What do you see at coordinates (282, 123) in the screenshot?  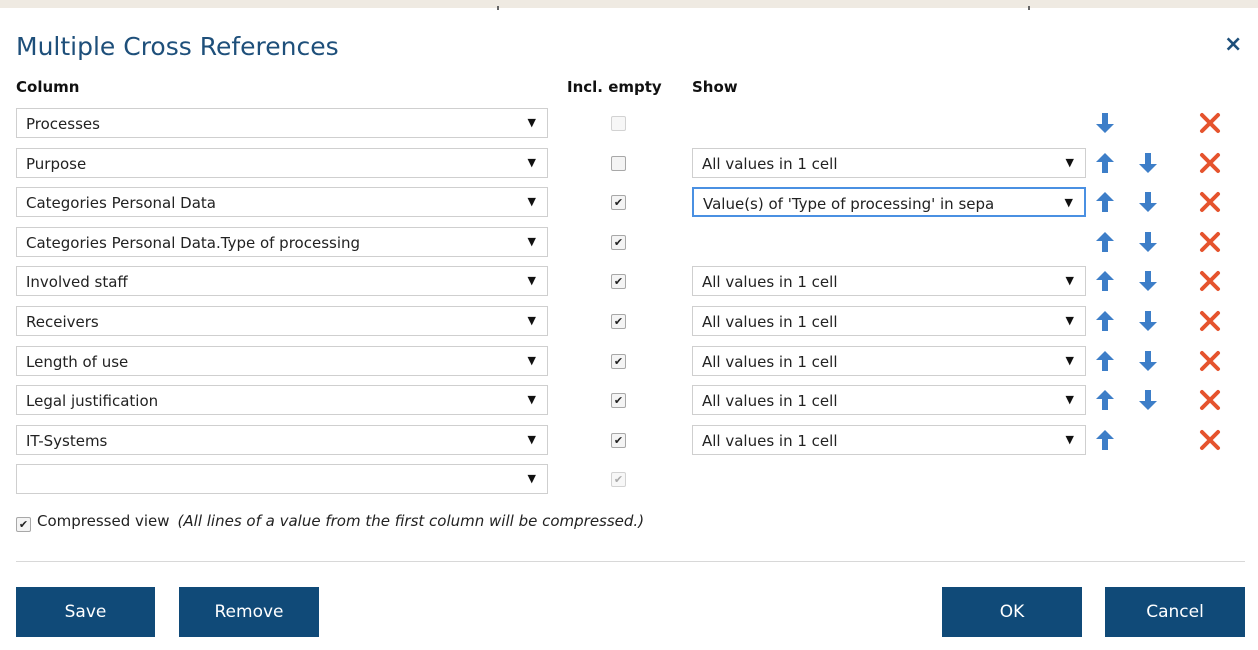 I see `column-select: Processes ▼` at bounding box center [282, 123].